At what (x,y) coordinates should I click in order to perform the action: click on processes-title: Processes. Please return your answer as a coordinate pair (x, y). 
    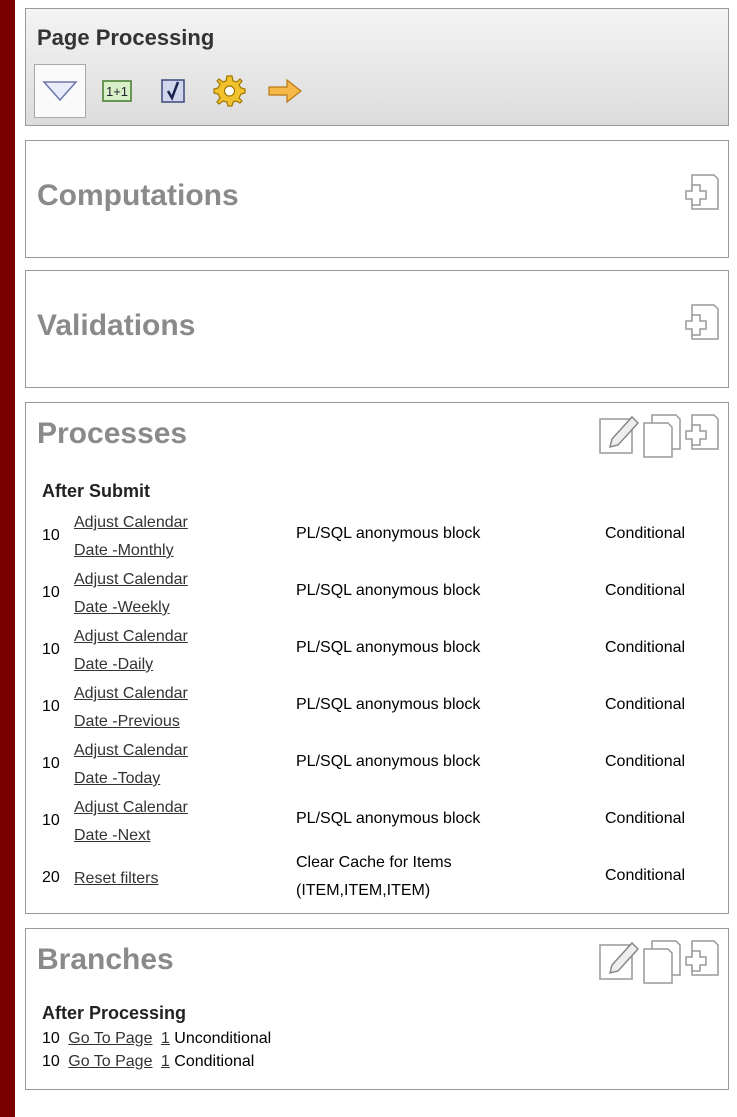
    Looking at the image, I should click on (112, 433).